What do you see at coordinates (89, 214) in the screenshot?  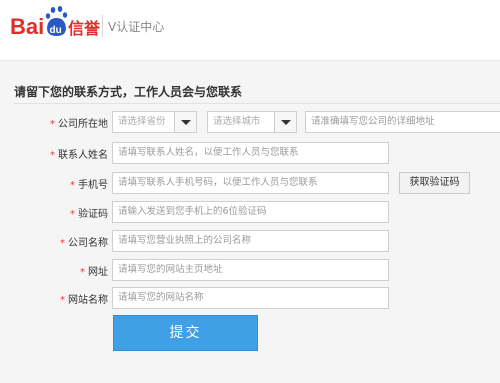 I see `verify-code-label: * 验证码` at bounding box center [89, 214].